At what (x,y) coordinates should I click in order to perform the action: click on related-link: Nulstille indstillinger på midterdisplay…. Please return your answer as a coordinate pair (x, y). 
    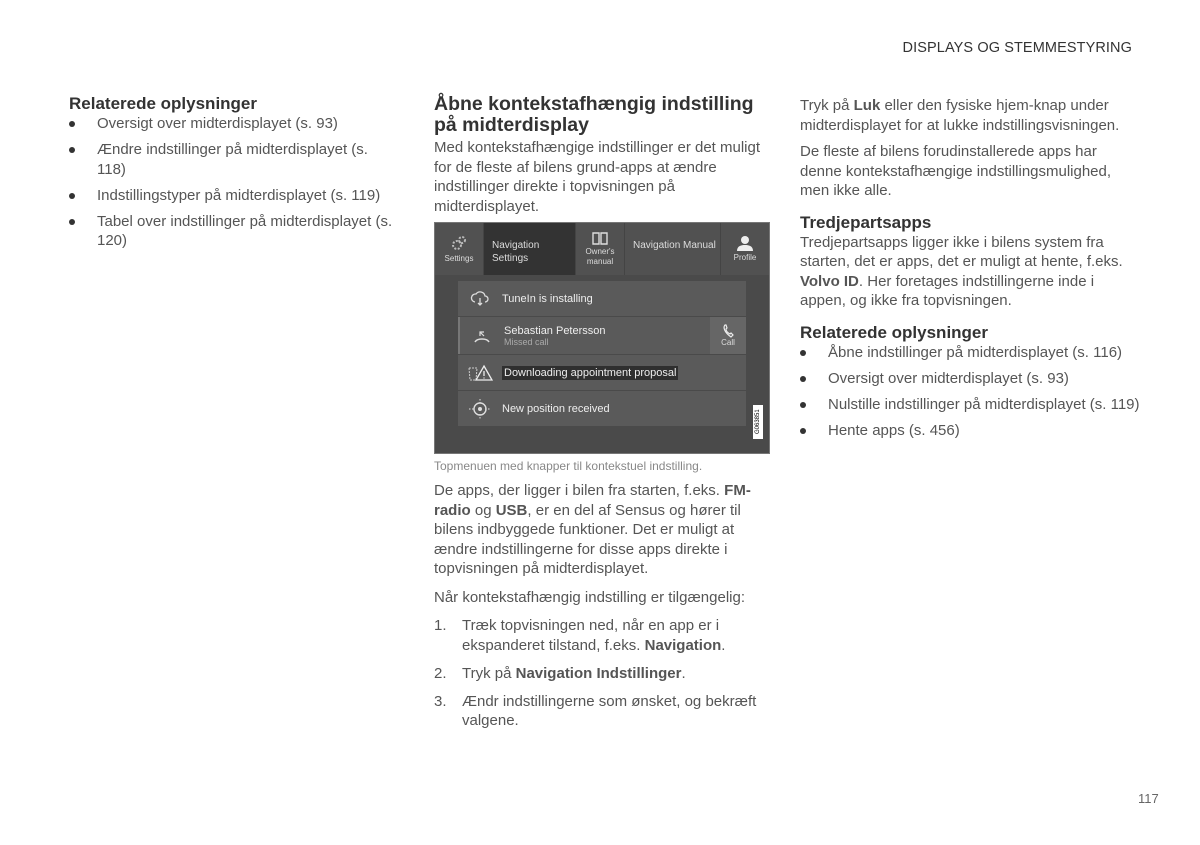
    Looking at the image, I should click on (970, 405).